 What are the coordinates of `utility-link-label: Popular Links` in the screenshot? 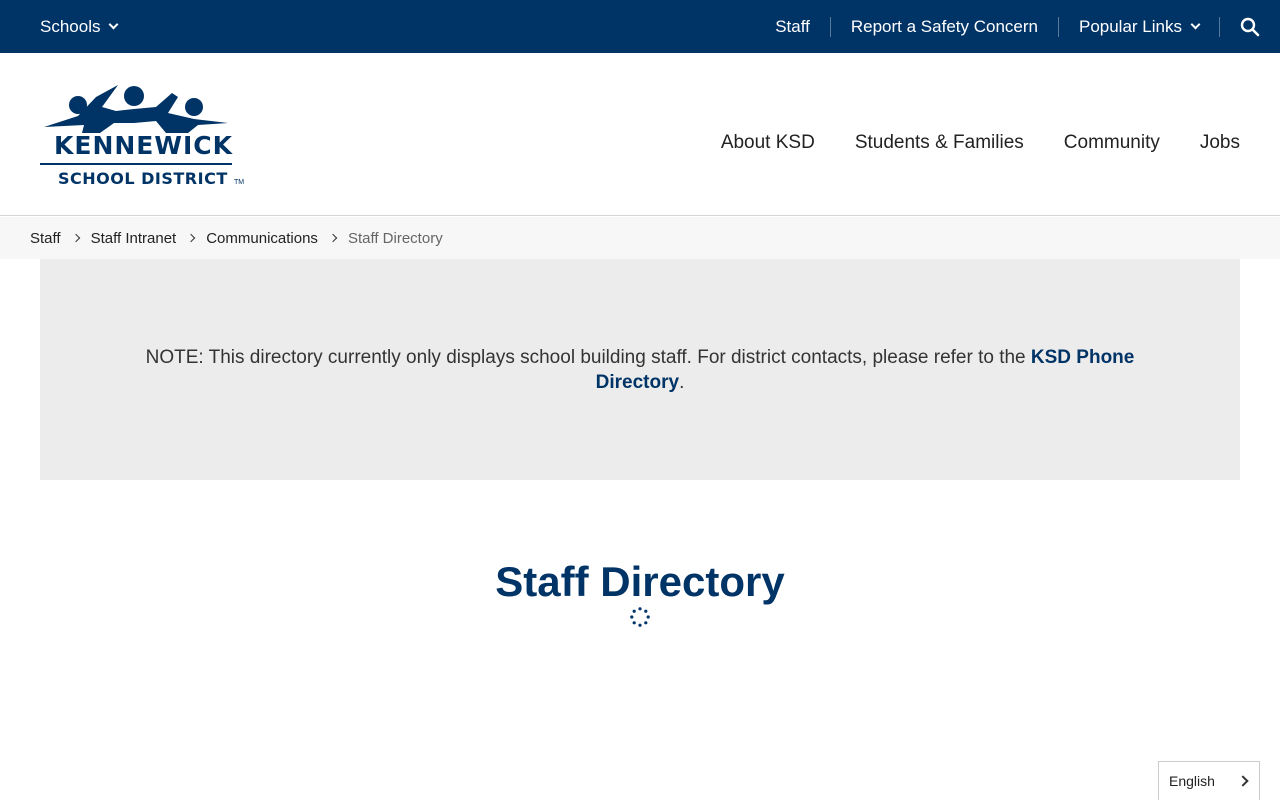 It's located at (1130, 26).